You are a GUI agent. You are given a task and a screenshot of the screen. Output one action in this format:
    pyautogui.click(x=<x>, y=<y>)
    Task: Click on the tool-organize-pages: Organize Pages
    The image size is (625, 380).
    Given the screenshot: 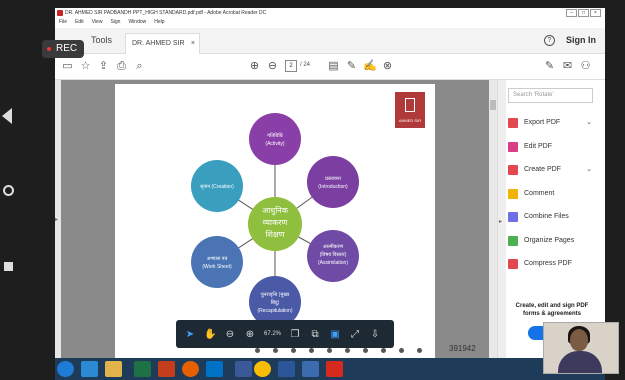 What is the action you would take?
    pyautogui.click(x=553, y=241)
    